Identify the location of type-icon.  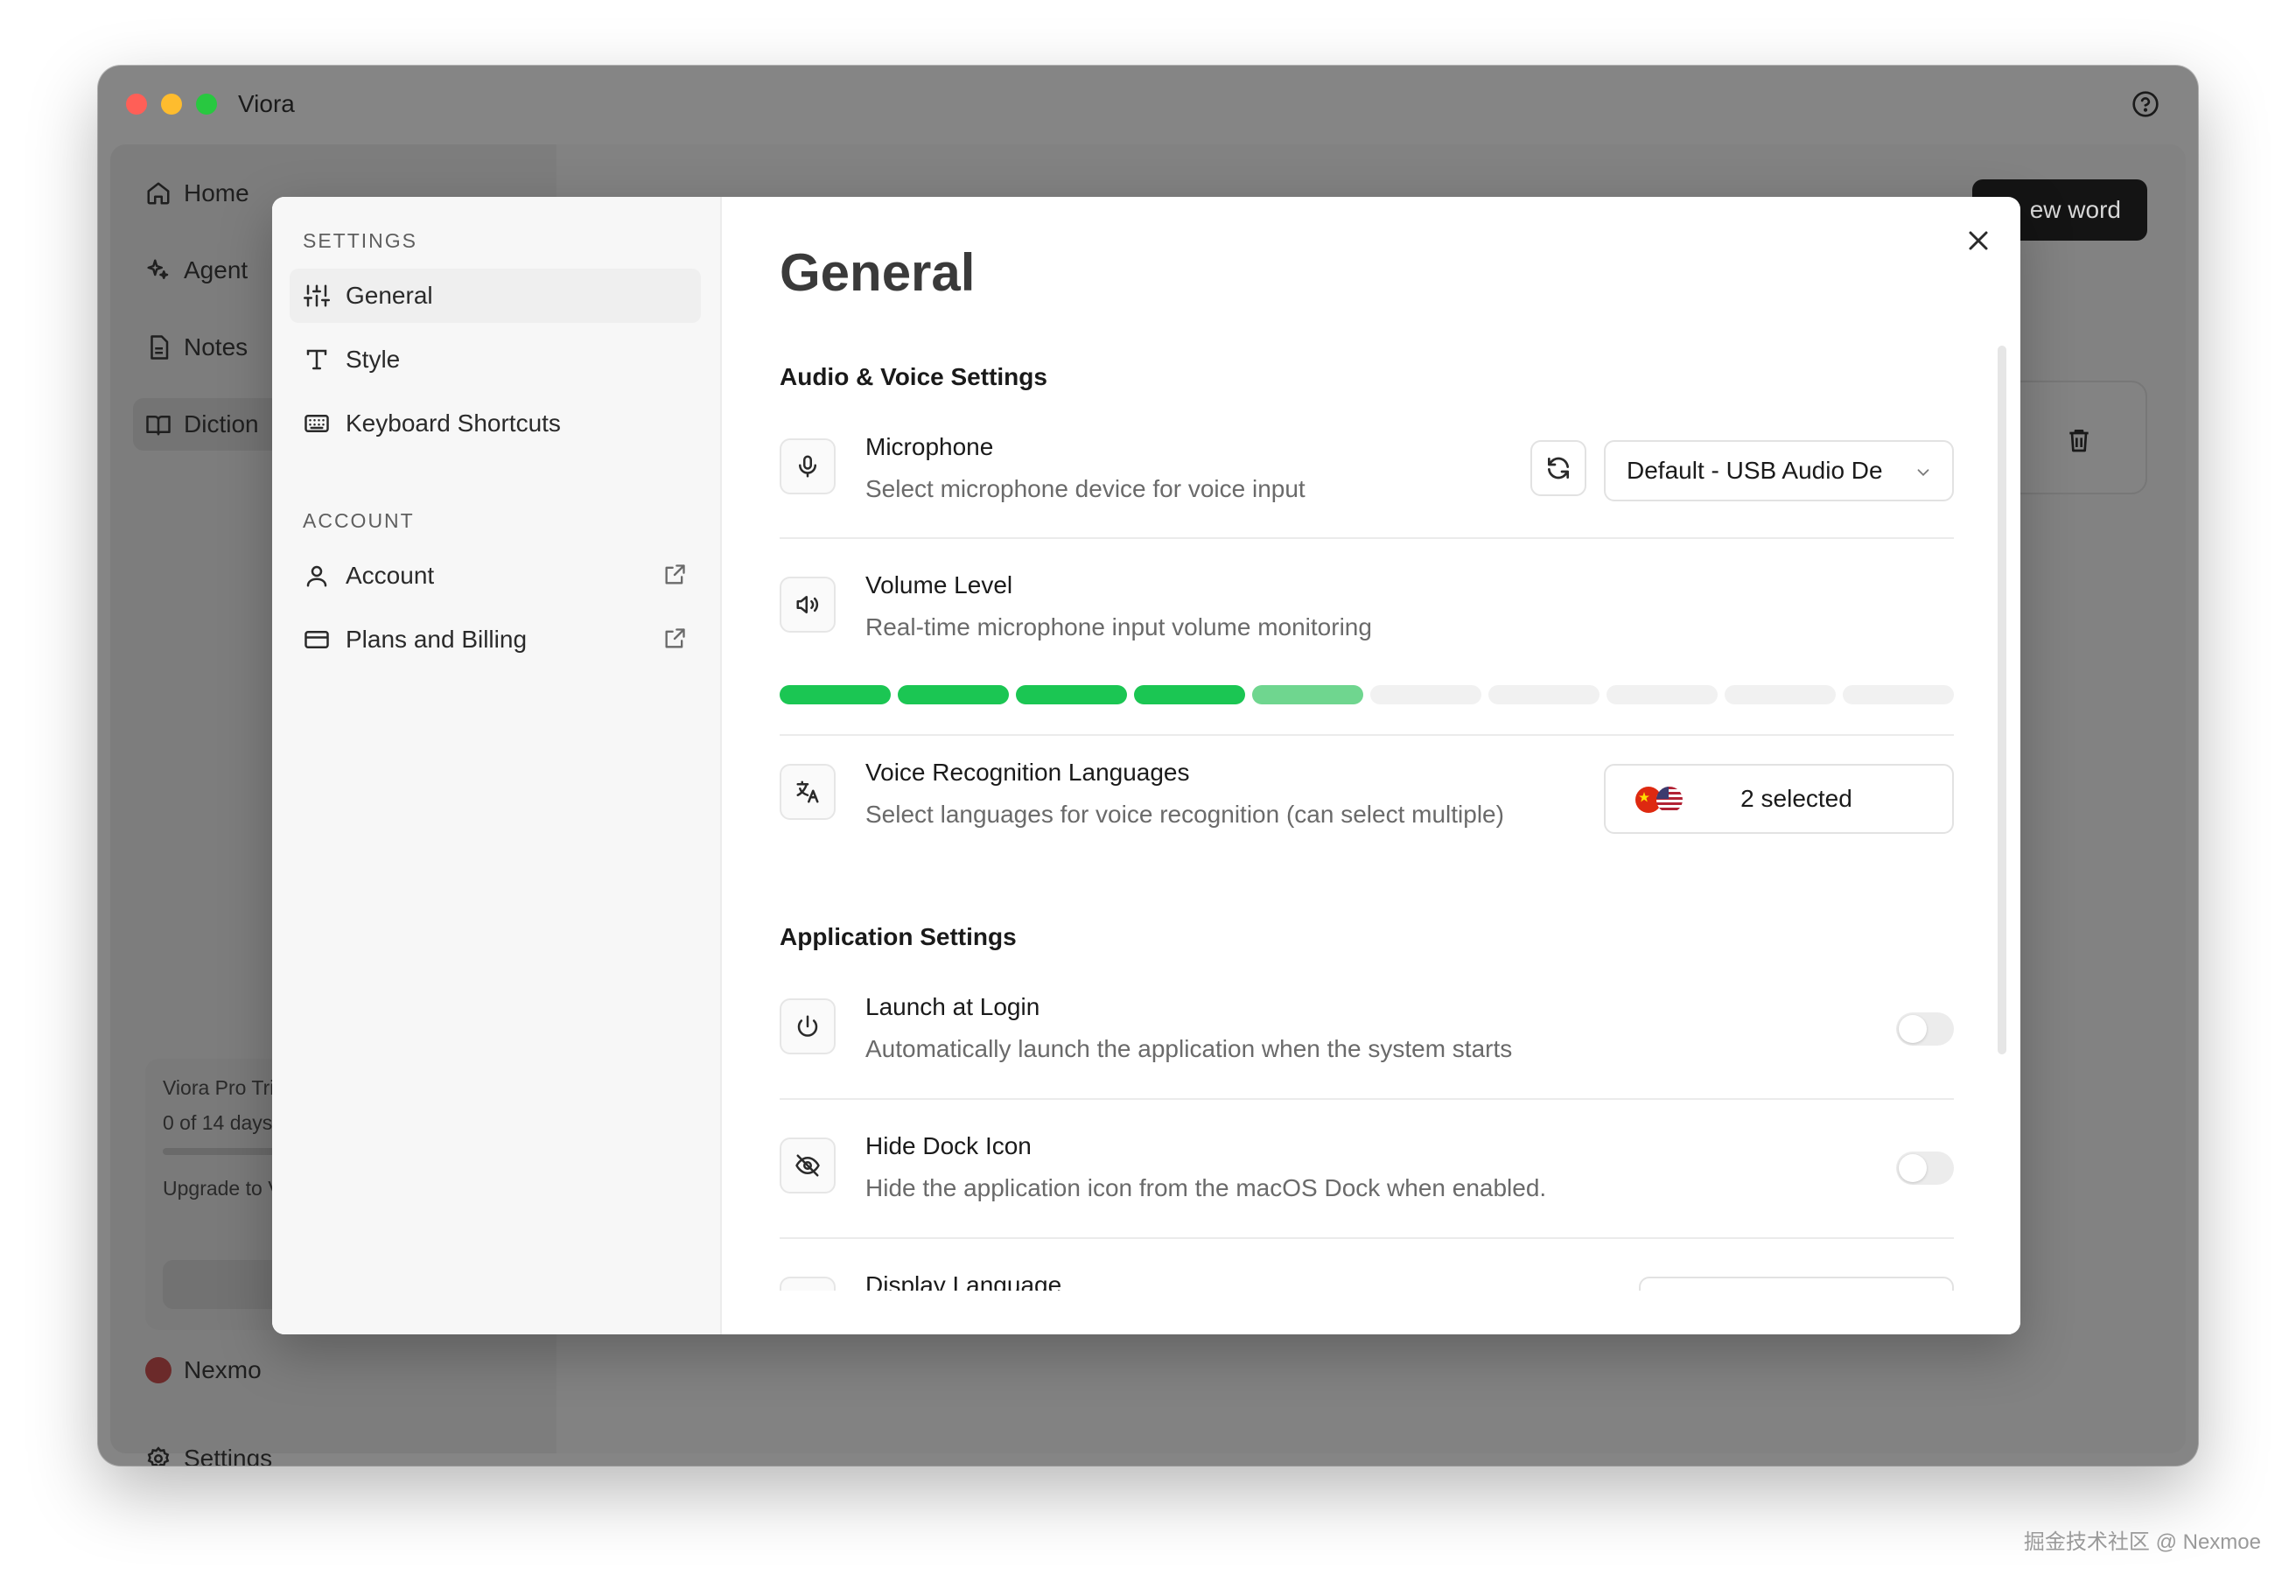
(316, 359).